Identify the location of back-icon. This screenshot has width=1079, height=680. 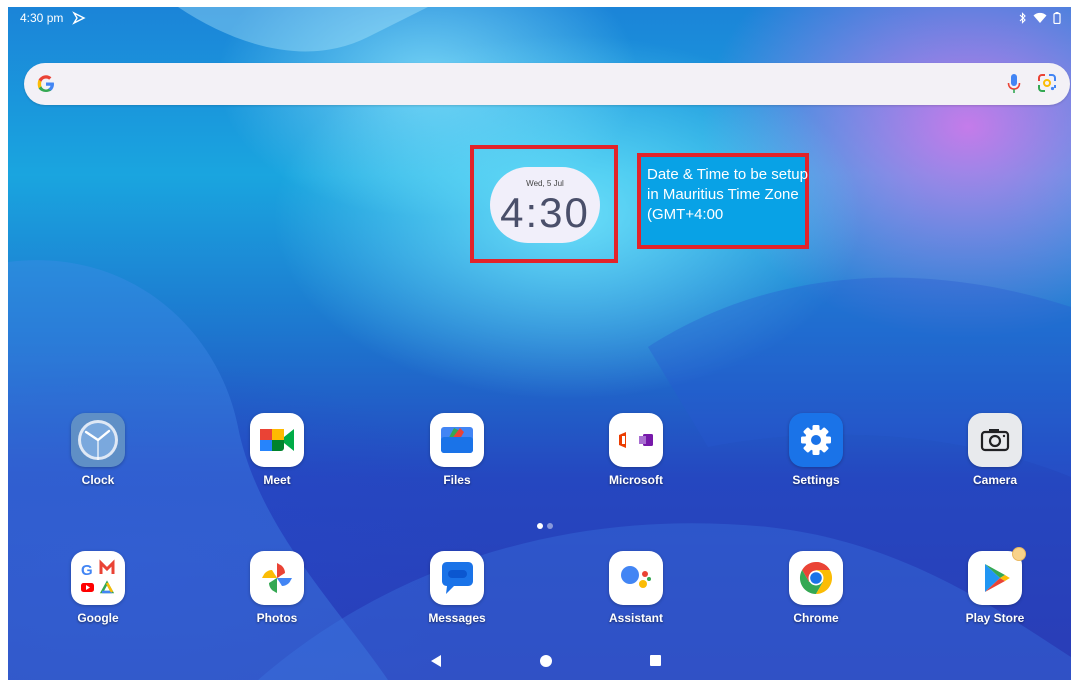
(436, 663).